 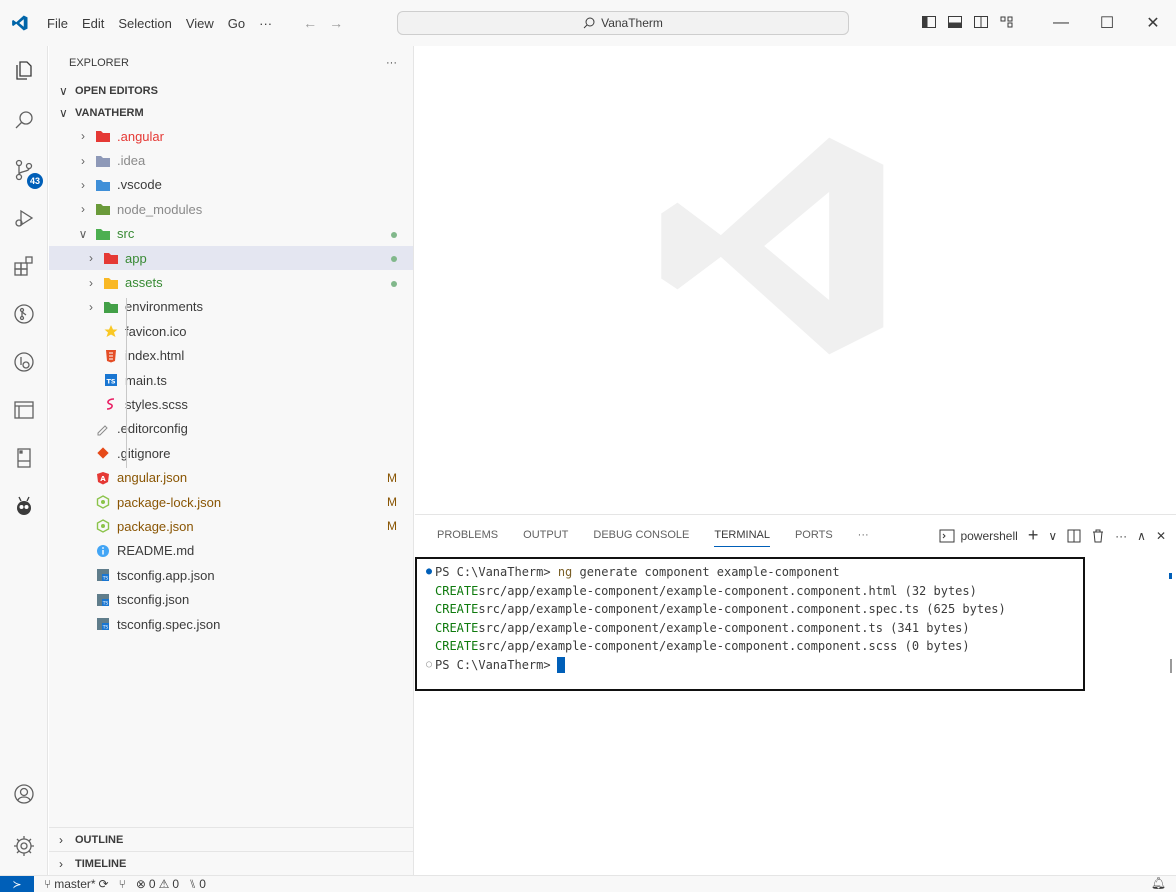 I want to click on maximize-button: ☐, so click(x=1107, y=23).